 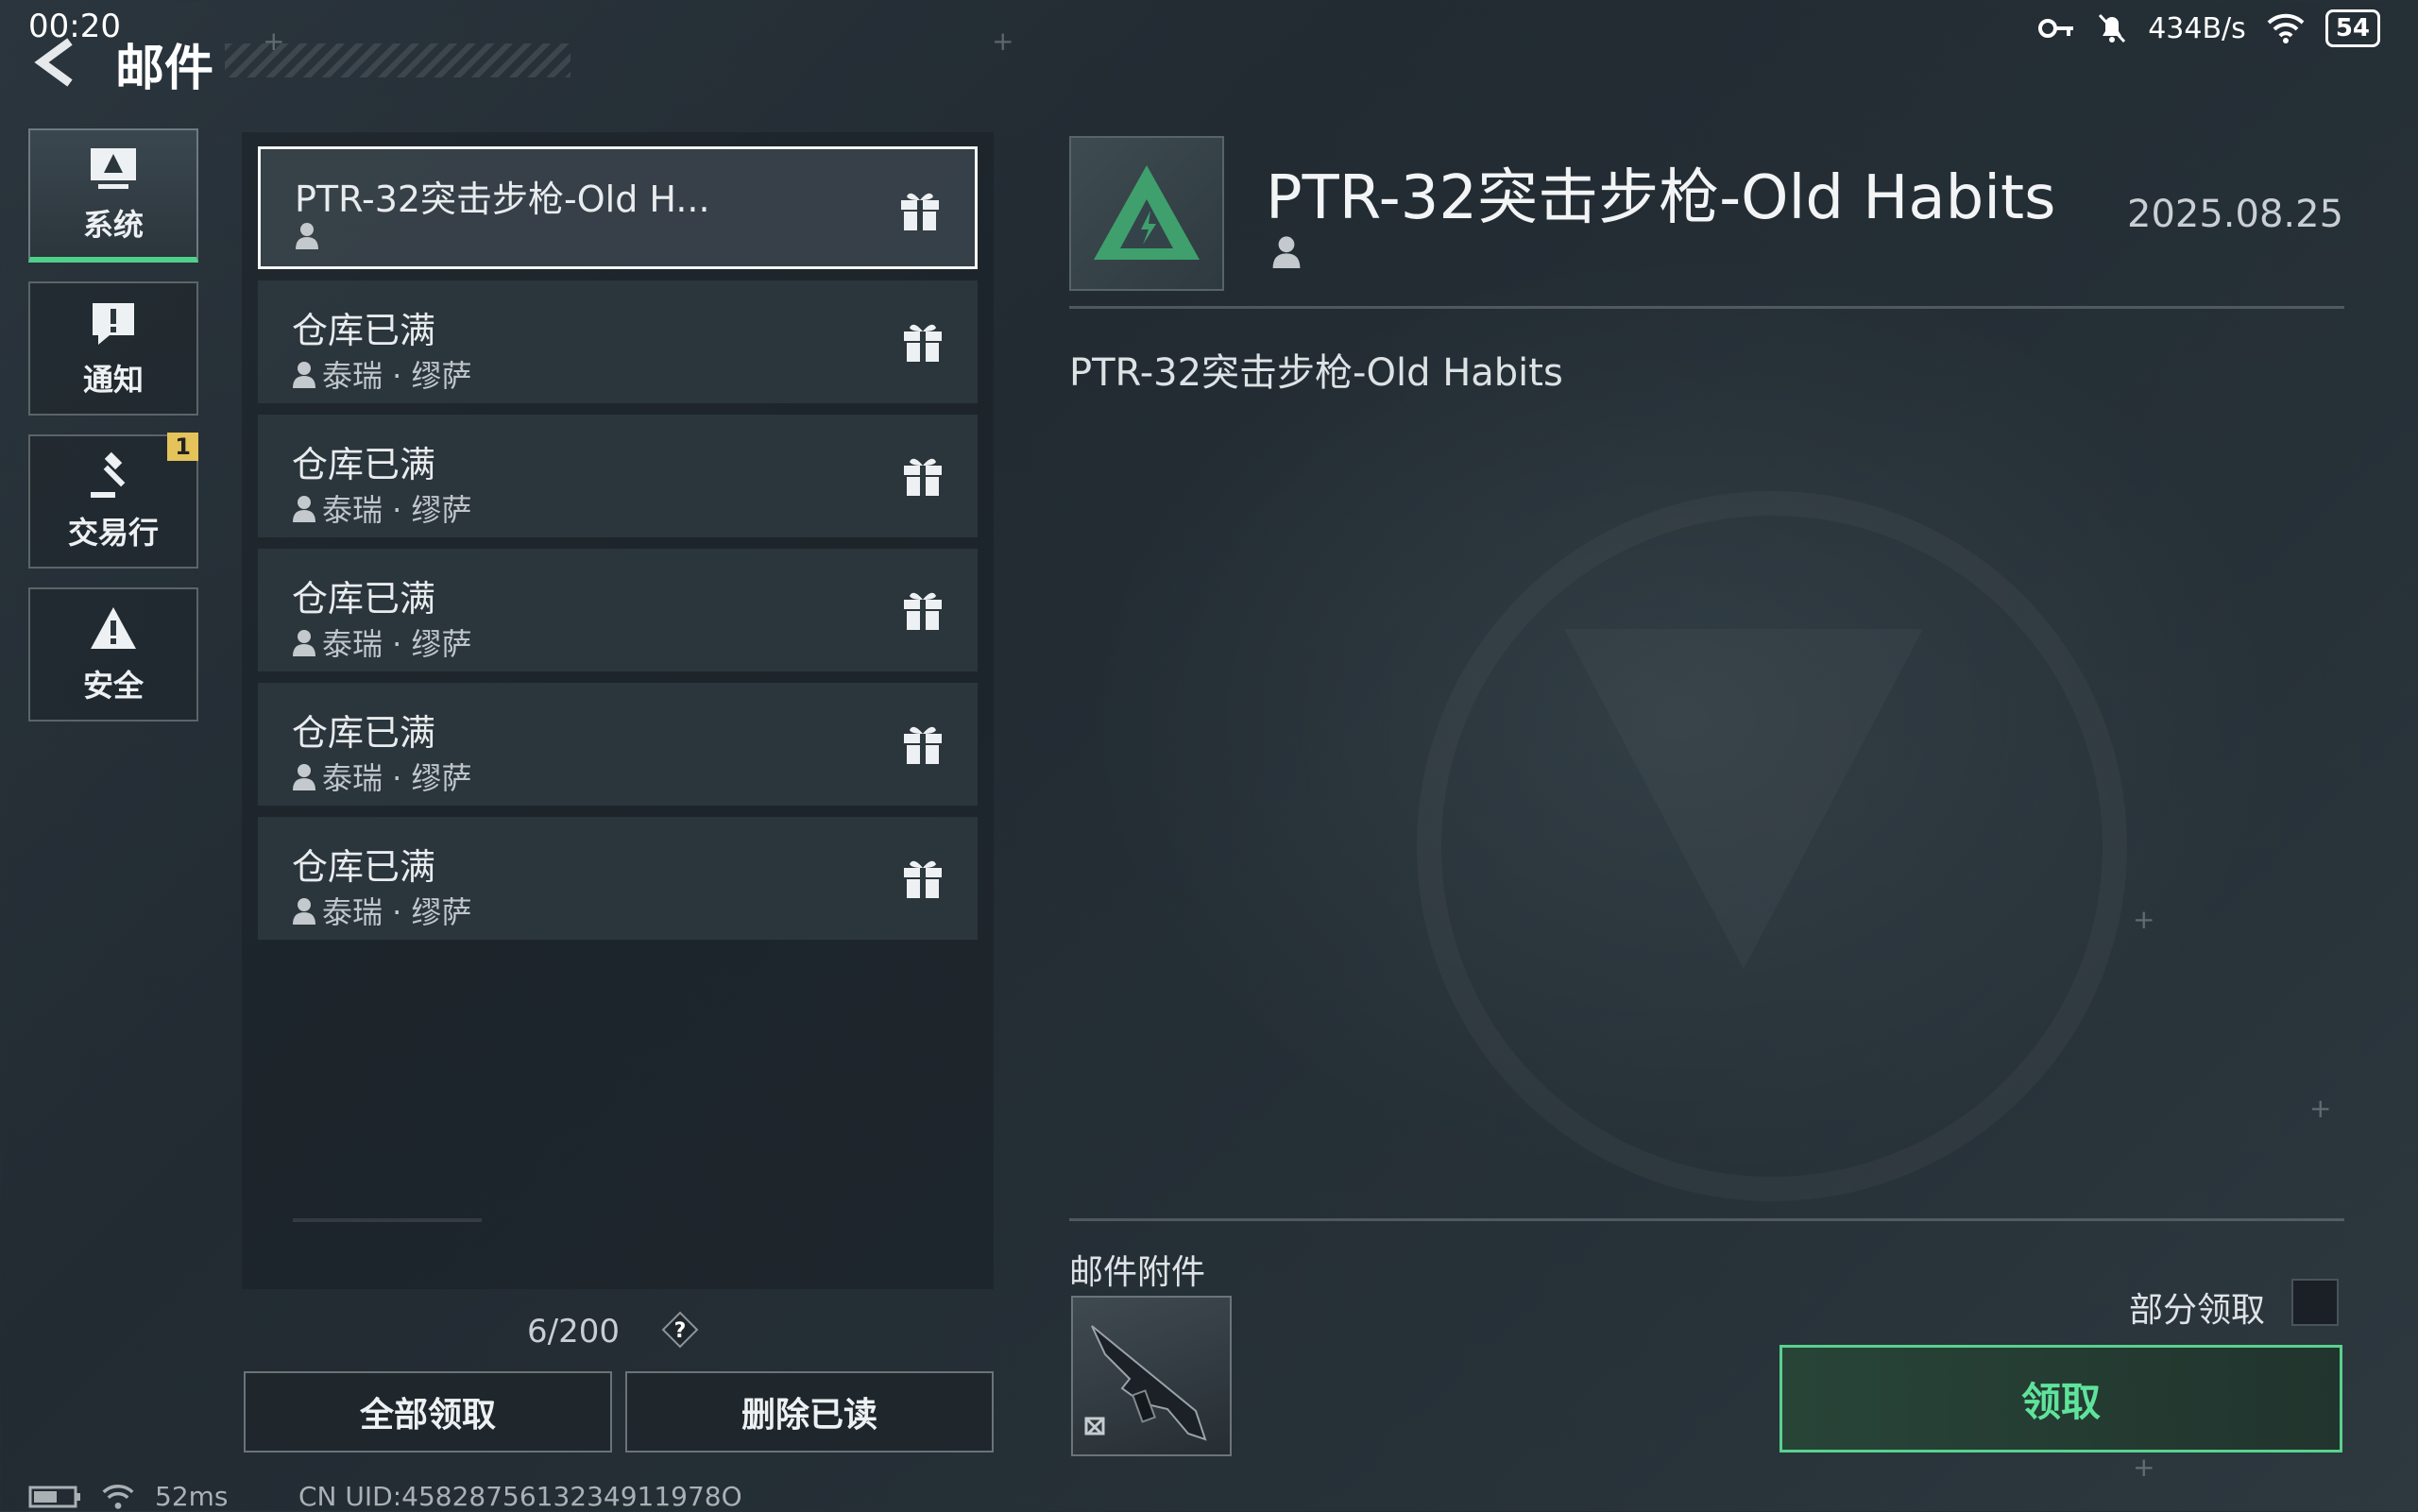 What do you see at coordinates (2315, 1302) in the screenshot?
I see `partial-claim-checkbox` at bounding box center [2315, 1302].